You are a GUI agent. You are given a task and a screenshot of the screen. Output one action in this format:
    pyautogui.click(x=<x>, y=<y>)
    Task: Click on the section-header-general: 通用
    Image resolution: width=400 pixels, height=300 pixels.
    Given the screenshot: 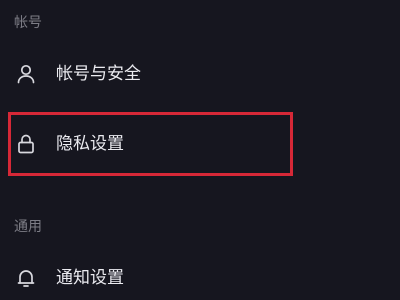 What is the action you would take?
    pyautogui.click(x=28, y=227)
    